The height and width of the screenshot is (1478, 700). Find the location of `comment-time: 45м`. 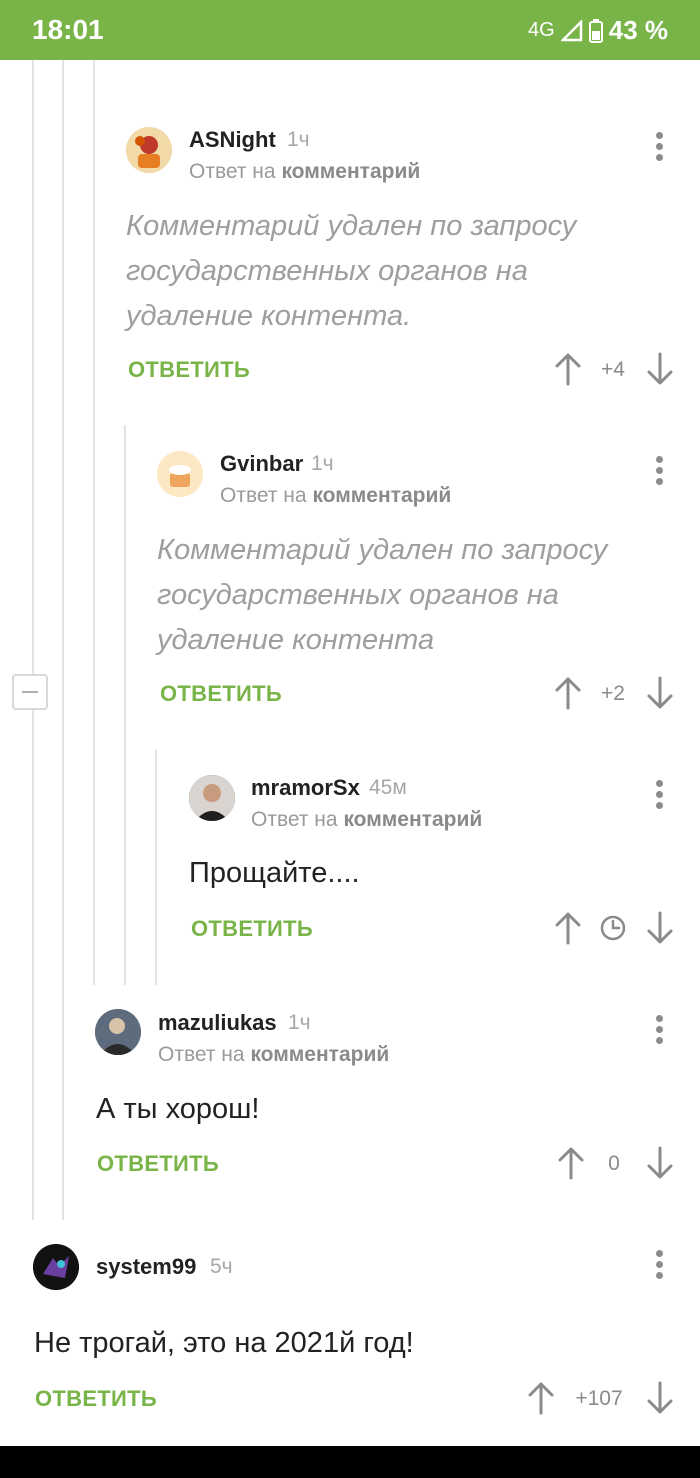

comment-time: 45м is located at coordinates (388, 787).